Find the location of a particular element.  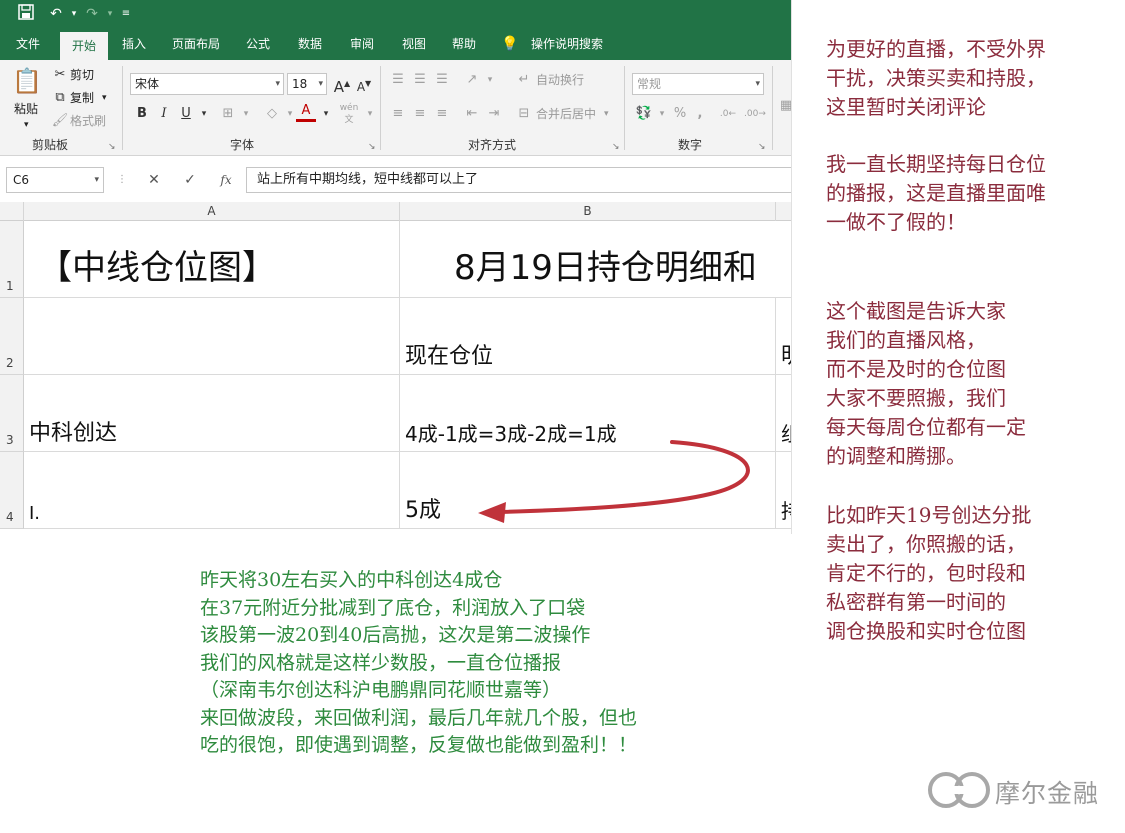

tab-page-layout: 页面布局 is located at coordinates (196, 44).